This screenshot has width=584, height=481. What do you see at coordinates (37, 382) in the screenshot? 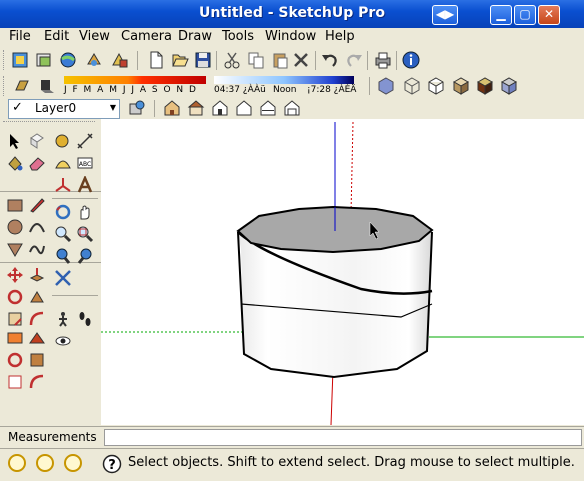
I see `smoove-icon` at bounding box center [37, 382].